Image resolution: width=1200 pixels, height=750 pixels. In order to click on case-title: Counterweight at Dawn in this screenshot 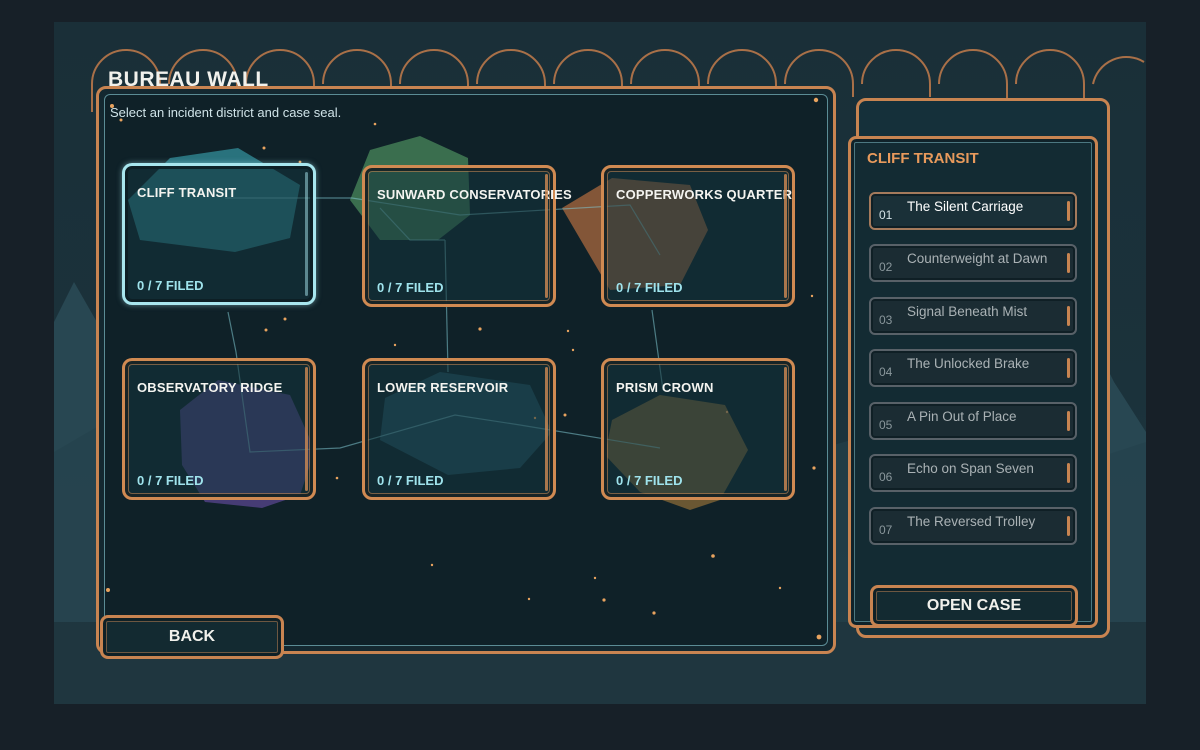, I will do `click(977, 258)`.